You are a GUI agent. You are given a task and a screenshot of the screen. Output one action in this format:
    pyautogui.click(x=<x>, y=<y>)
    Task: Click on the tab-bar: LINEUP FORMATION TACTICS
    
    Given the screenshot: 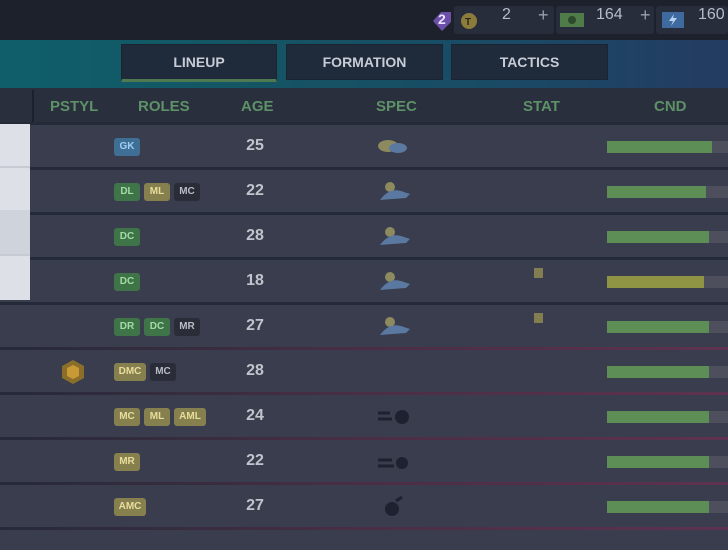 What is the action you would take?
    pyautogui.click(x=364, y=64)
    